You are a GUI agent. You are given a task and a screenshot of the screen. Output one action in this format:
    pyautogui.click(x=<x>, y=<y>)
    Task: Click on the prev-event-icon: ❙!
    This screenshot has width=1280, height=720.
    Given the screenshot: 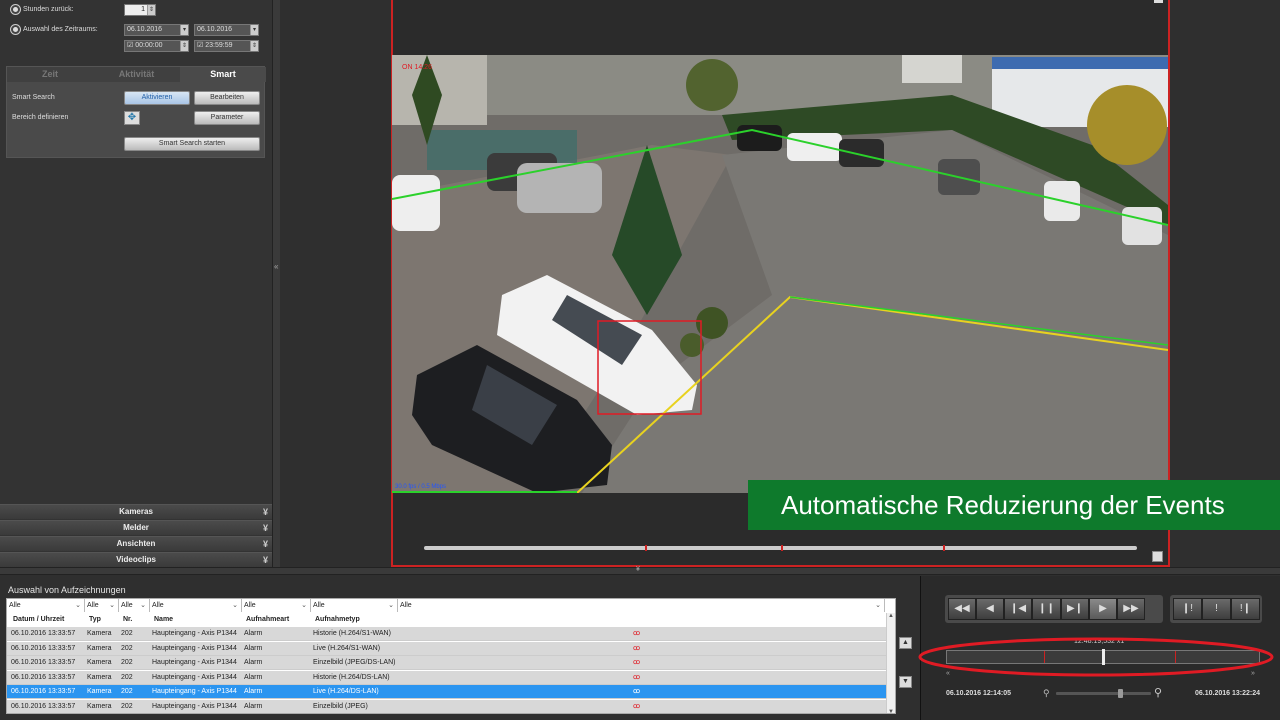 What is the action you would take?
    pyautogui.click(x=1187, y=609)
    